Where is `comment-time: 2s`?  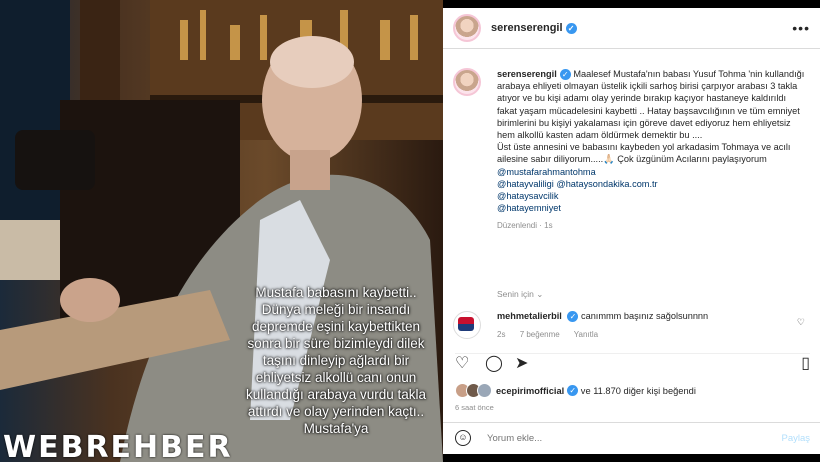 comment-time: 2s is located at coordinates (501, 335).